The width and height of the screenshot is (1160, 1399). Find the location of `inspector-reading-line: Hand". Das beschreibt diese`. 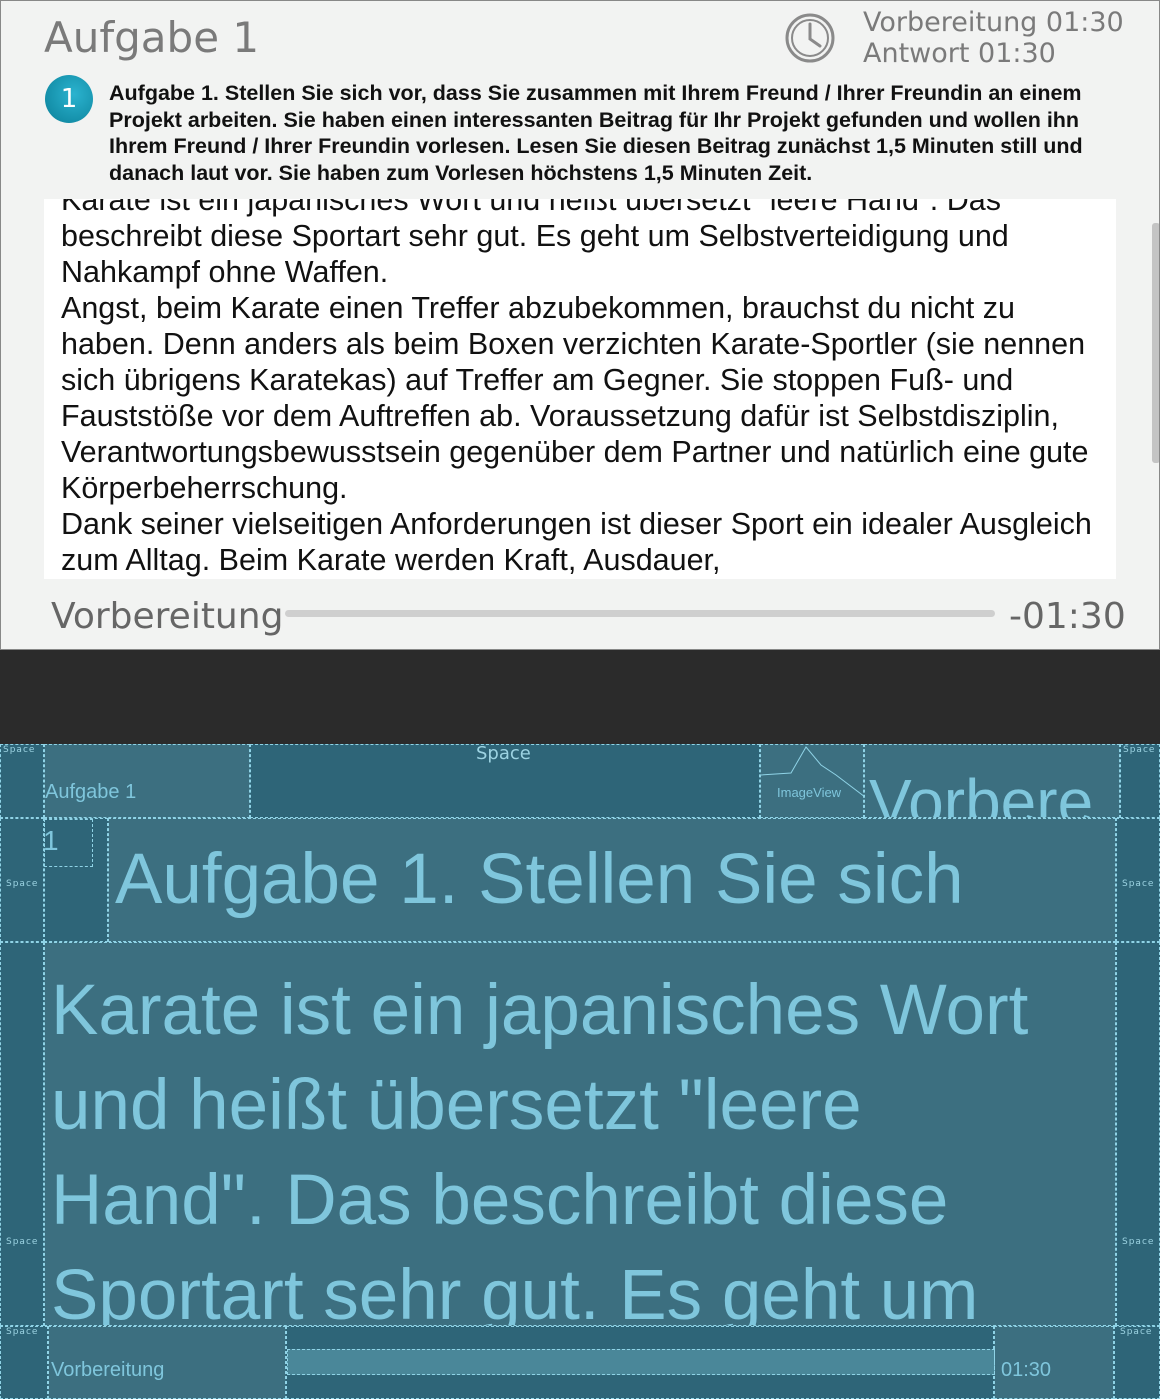

inspector-reading-line: Hand". Das beschreibt diese is located at coordinates (500, 1200).